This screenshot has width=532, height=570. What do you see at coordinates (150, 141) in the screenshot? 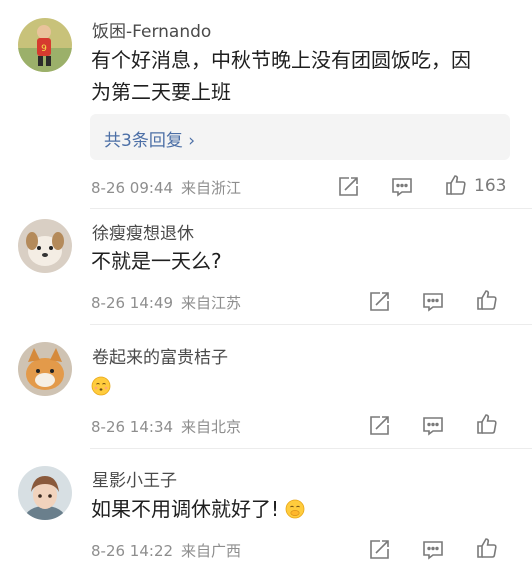
I see `view-replies-label: 共3条回复 ›` at bounding box center [150, 141].